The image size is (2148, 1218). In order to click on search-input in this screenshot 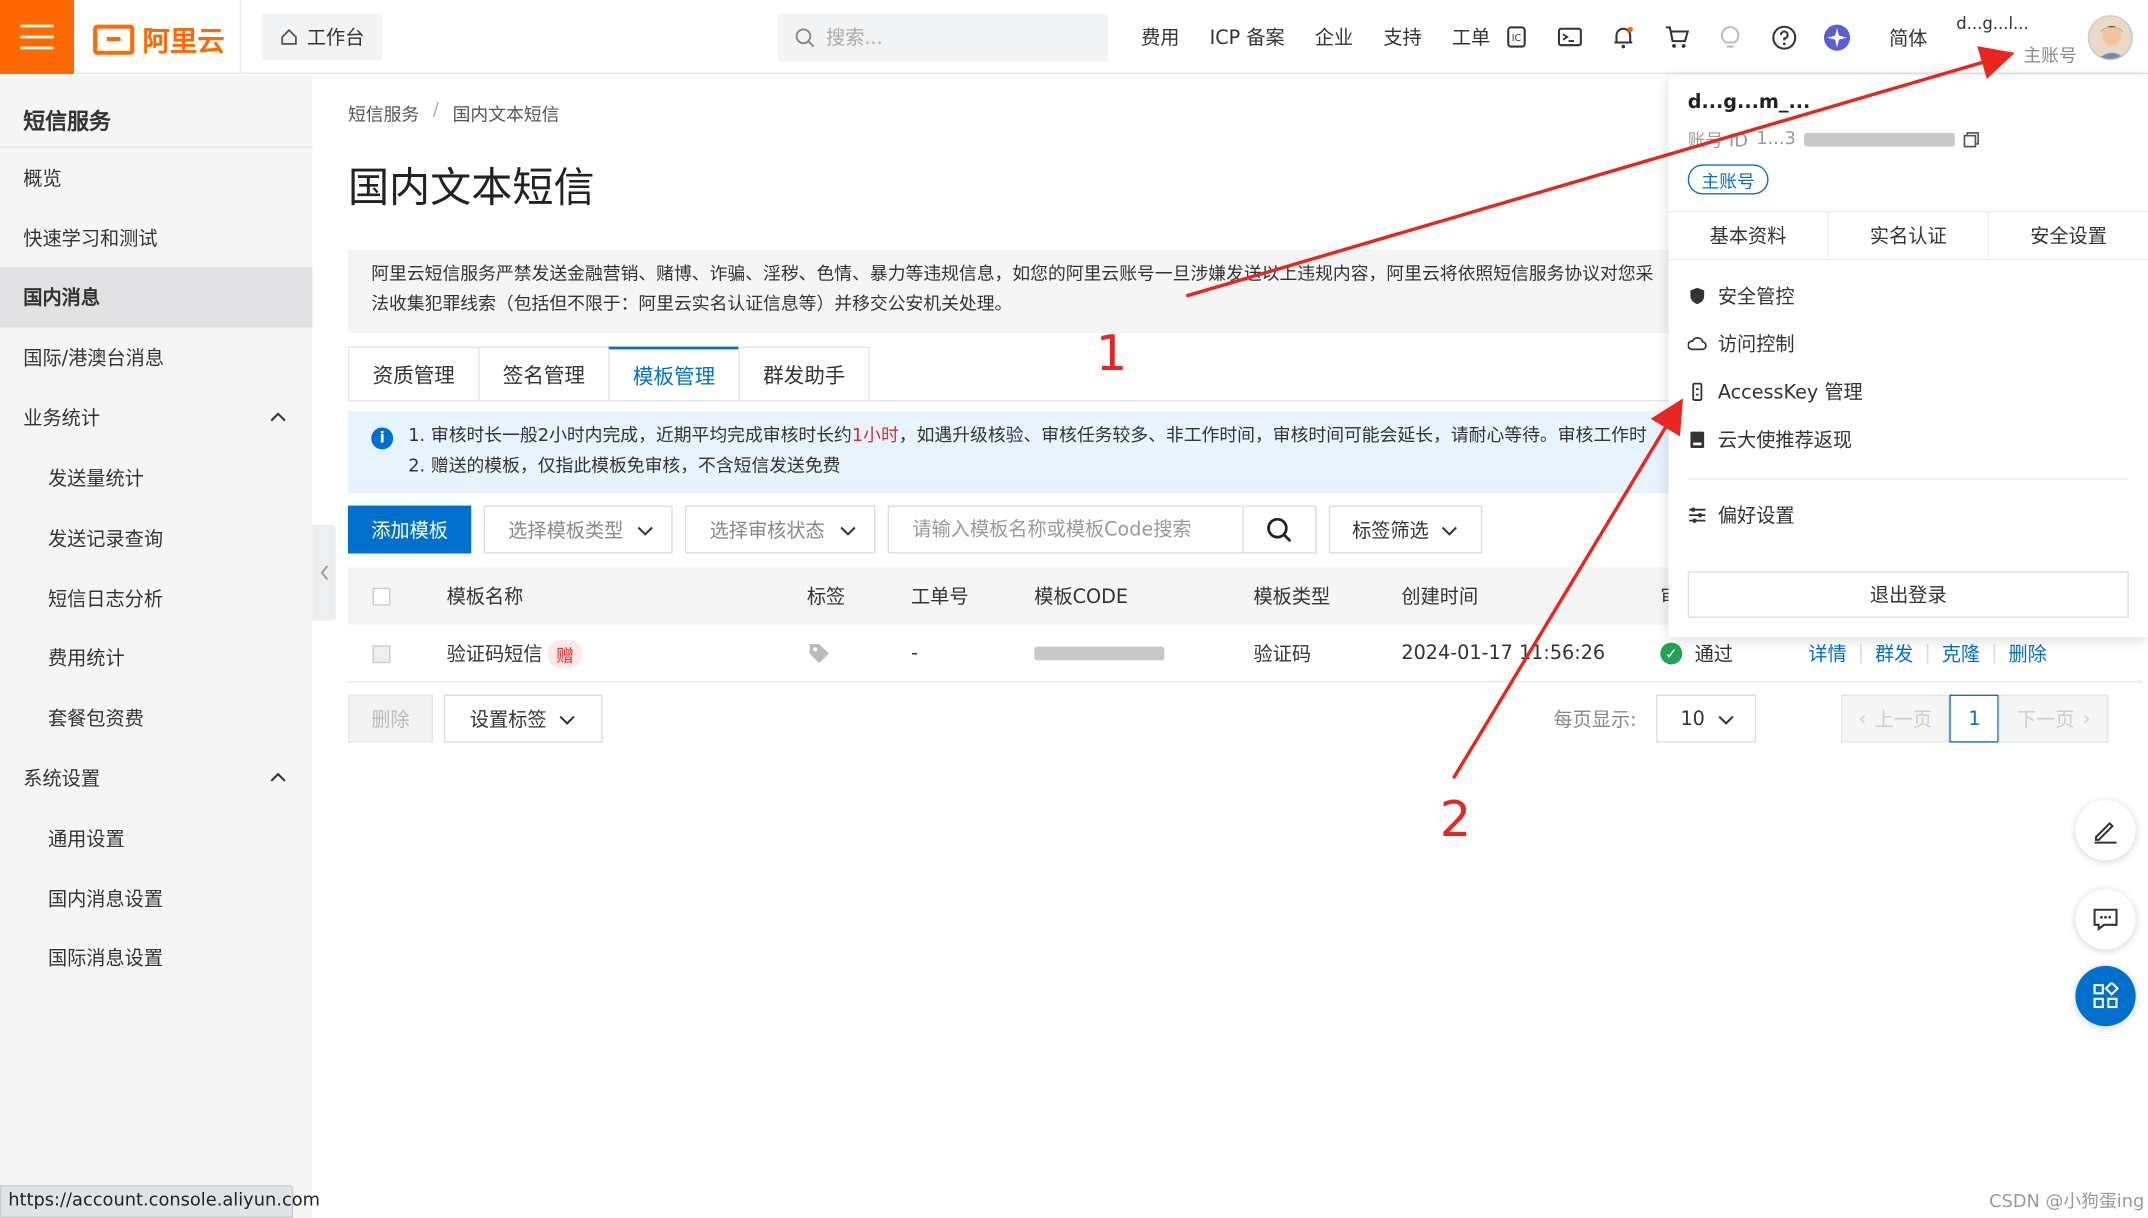, I will do `click(956, 37)`.